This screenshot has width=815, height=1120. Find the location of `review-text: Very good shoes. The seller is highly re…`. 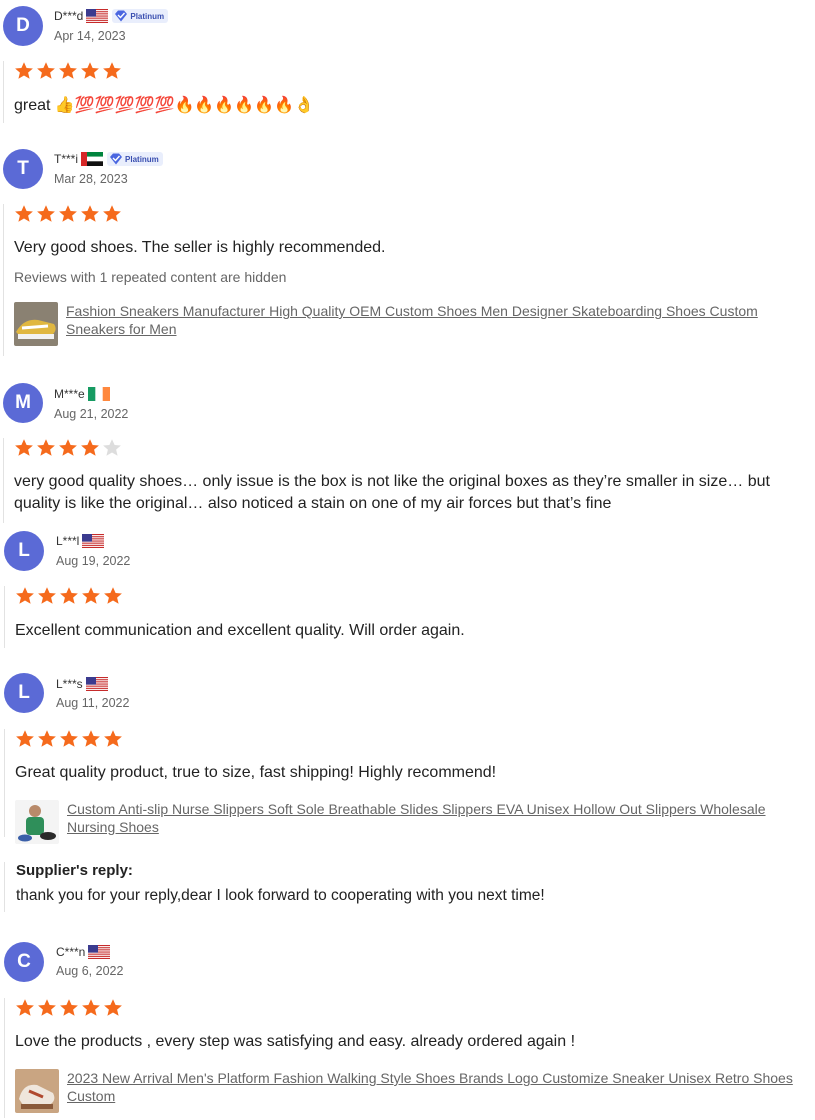

review-text: Very good shoes. The seller is highly re… is located at coordinates (200, 247).